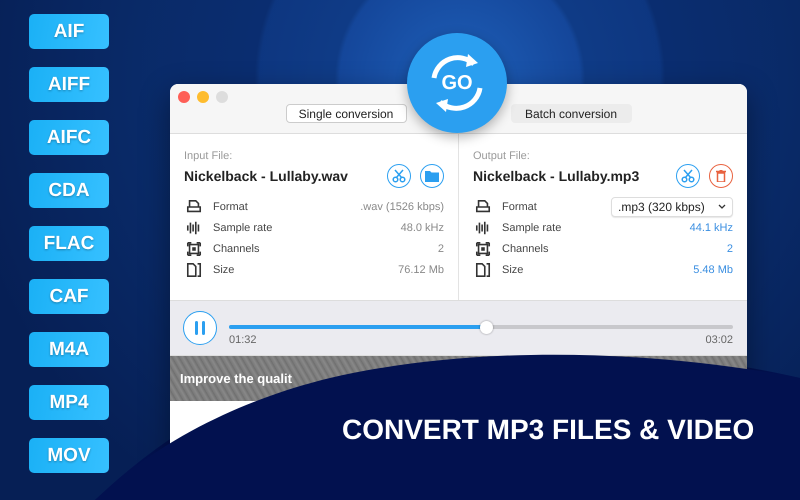  I want to click on mode-tab: Batch conversion, so click(571, 113).